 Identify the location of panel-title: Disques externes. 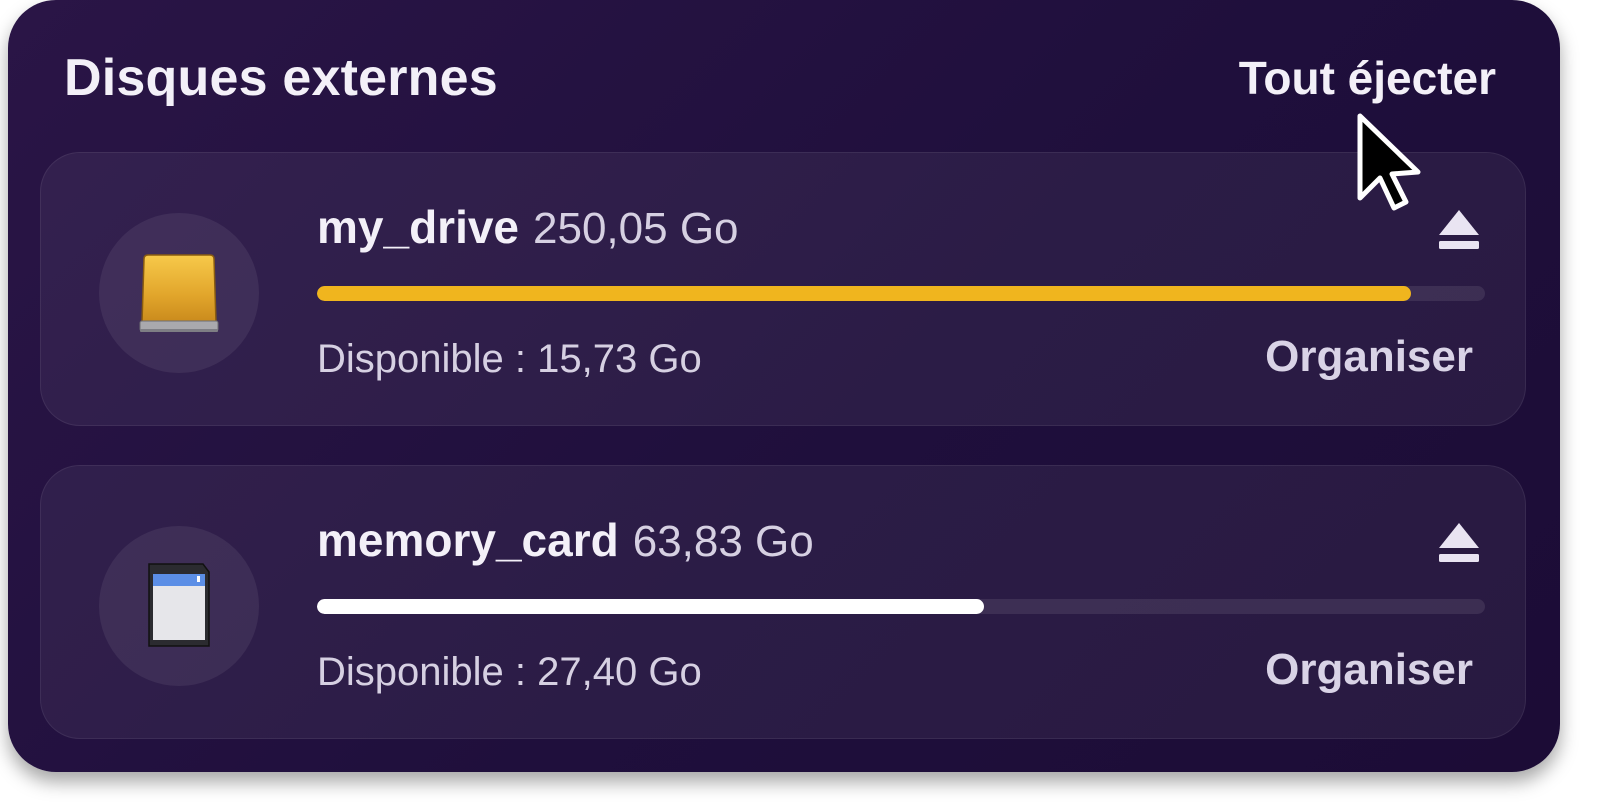
(281, 78).